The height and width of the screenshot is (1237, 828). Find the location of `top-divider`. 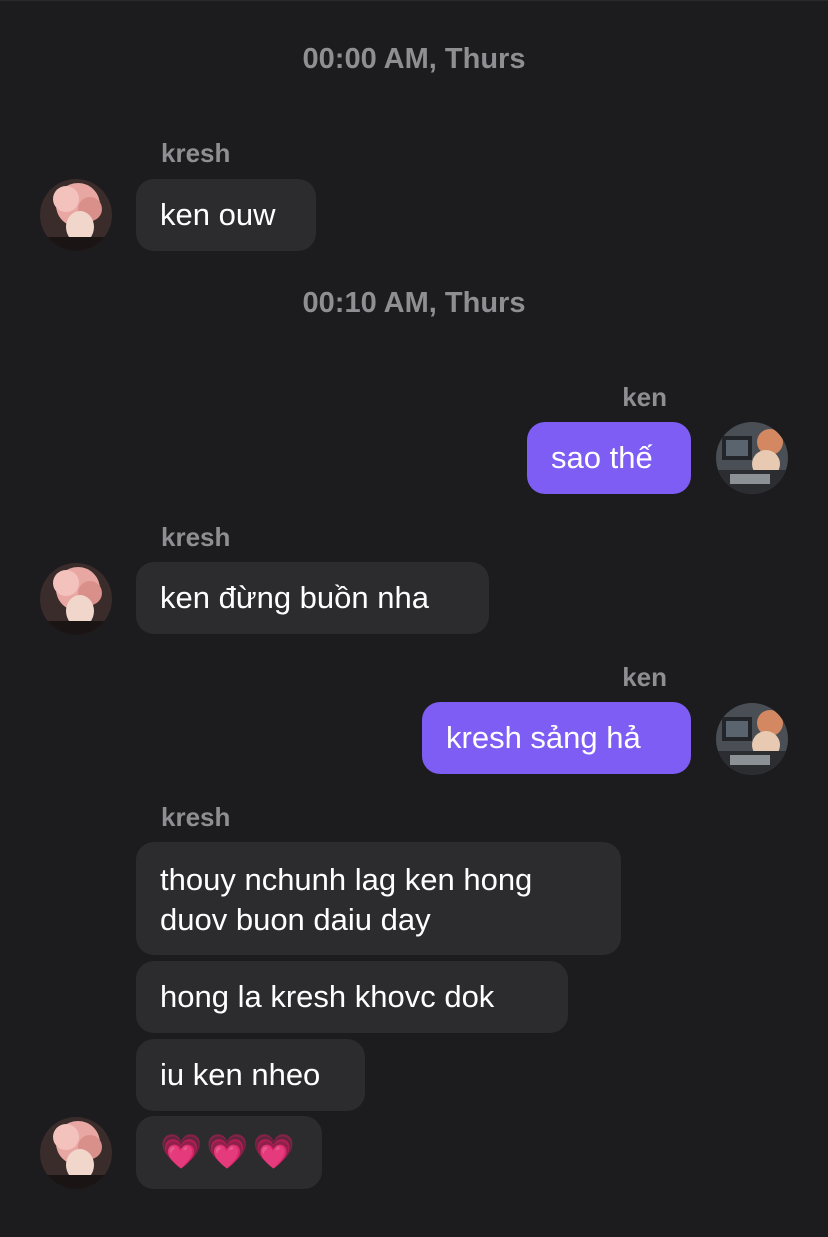

top-divider is located at coordinates (414, 0).